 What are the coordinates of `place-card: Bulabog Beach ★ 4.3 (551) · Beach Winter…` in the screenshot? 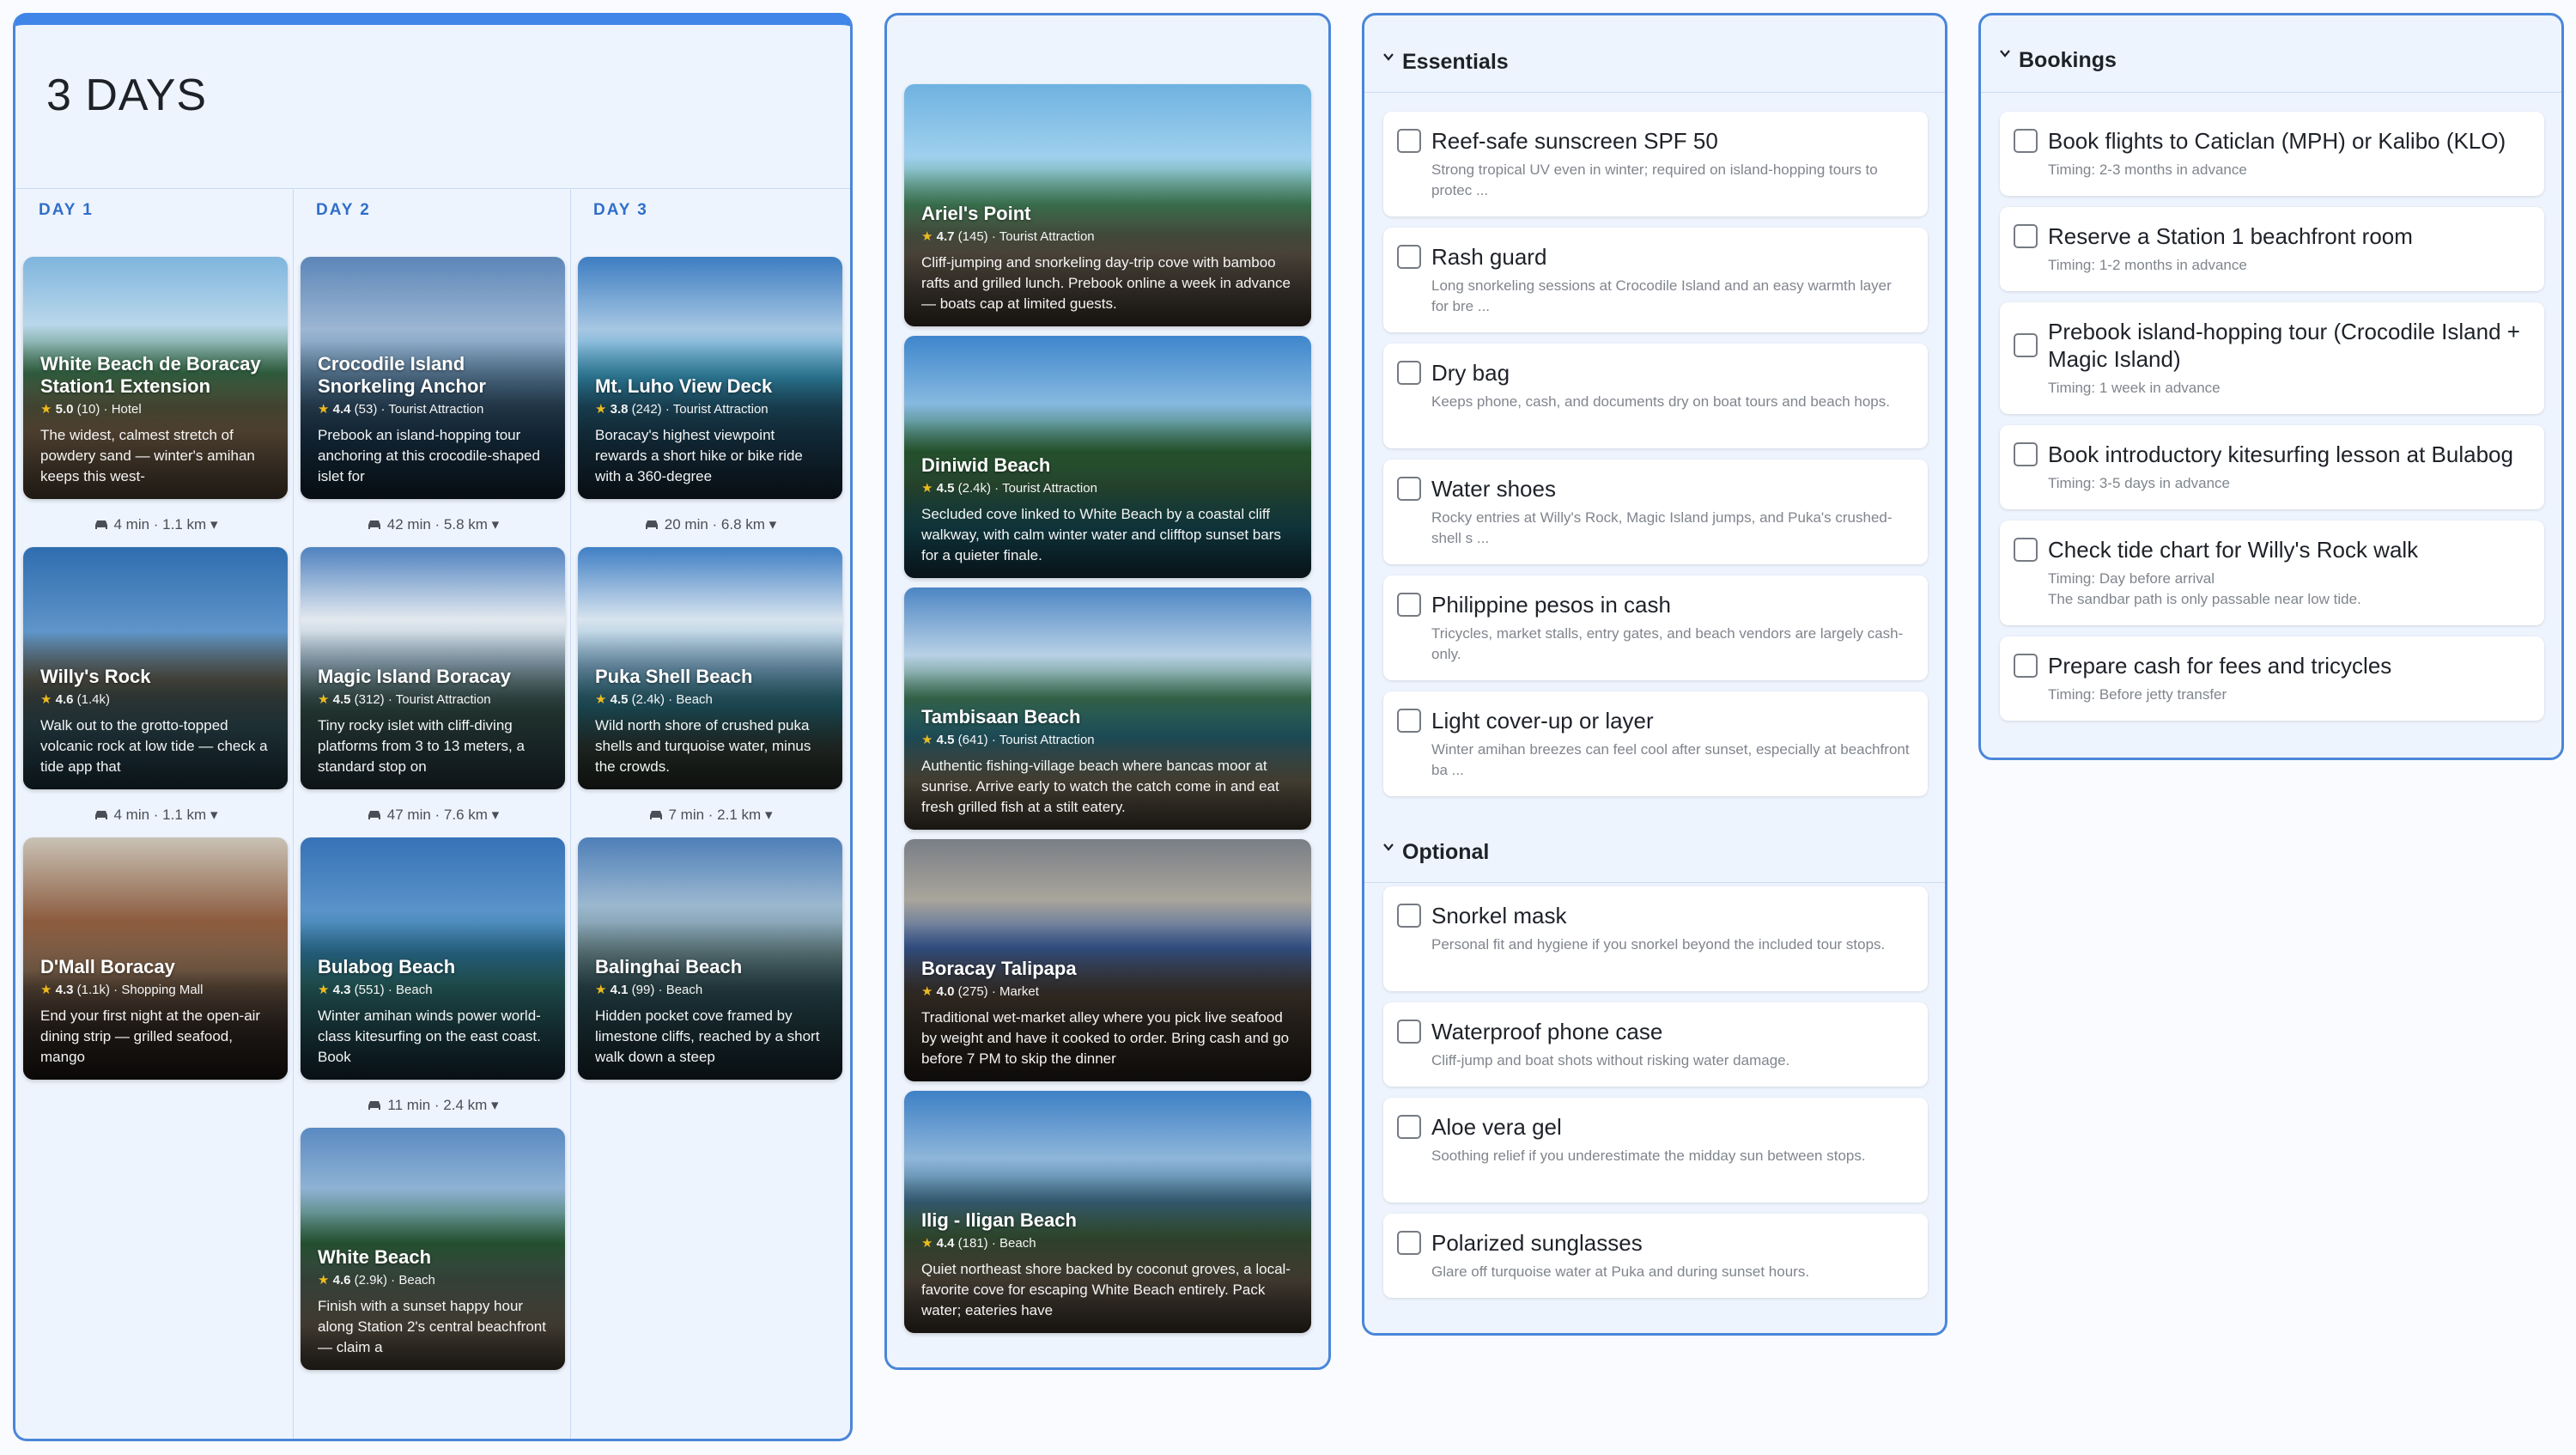 It's located at (433, 958).